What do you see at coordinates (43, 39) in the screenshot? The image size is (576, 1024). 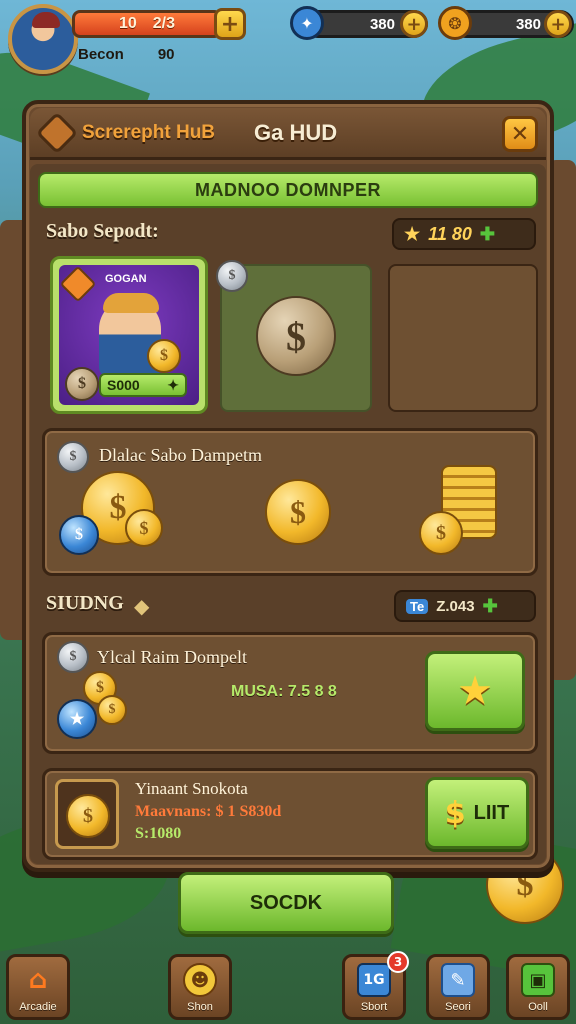 I see `player-avatar` at bounding box center [43, 39].